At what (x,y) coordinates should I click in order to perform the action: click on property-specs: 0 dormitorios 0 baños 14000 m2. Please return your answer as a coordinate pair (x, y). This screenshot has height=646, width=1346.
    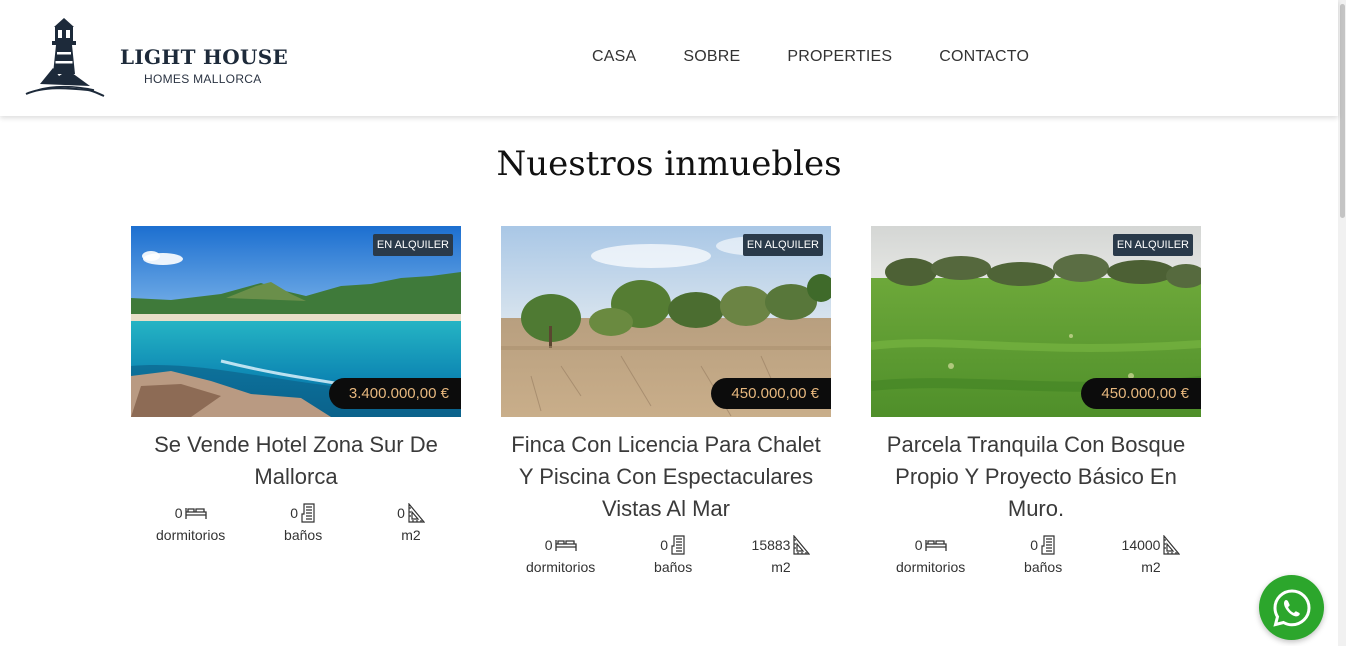
    Looking at the image, I should click on (1036, 555).